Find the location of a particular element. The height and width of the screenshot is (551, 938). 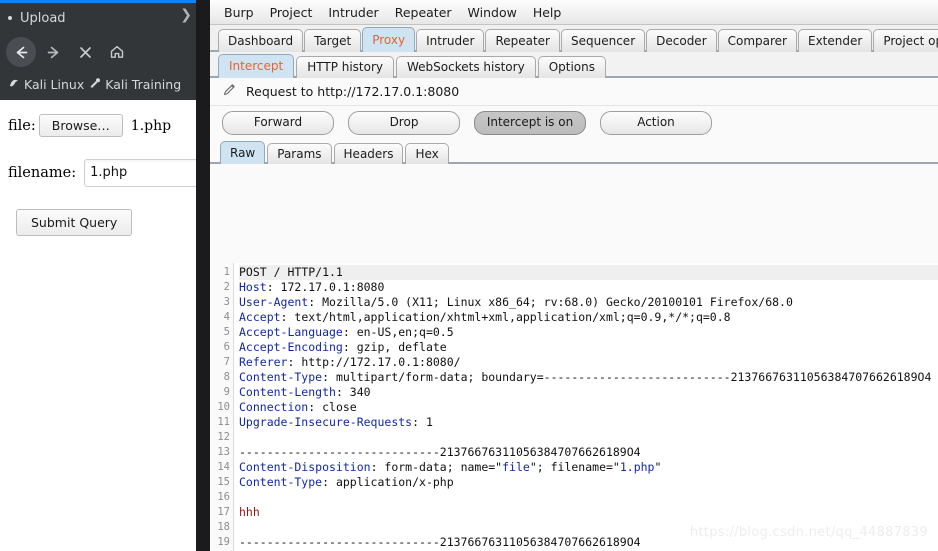

request-token: Accept-Encoding is located at coordinates (291, 347).